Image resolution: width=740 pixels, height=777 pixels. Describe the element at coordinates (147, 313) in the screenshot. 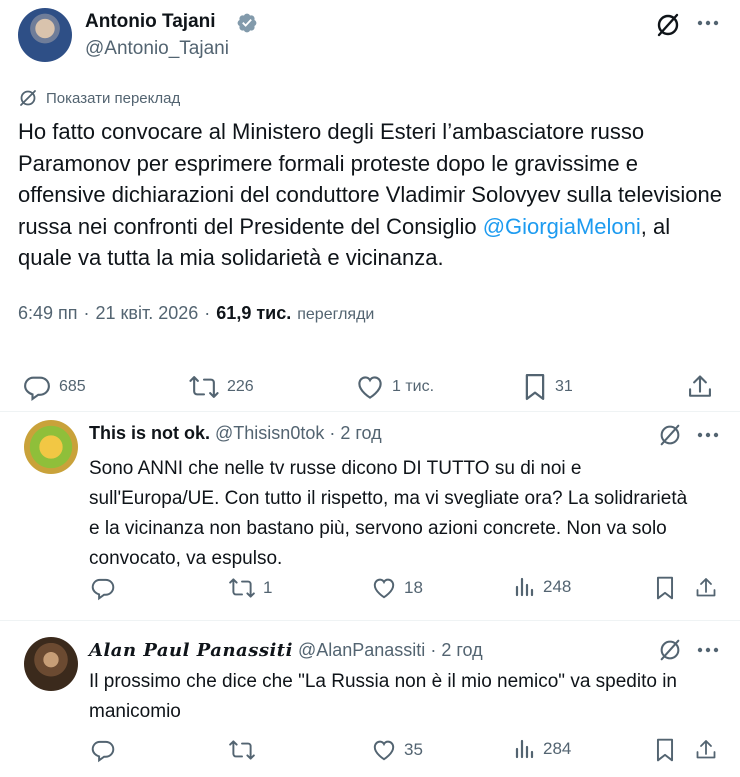

I see `tweet-date: 21 квіт. 2026` at that location.